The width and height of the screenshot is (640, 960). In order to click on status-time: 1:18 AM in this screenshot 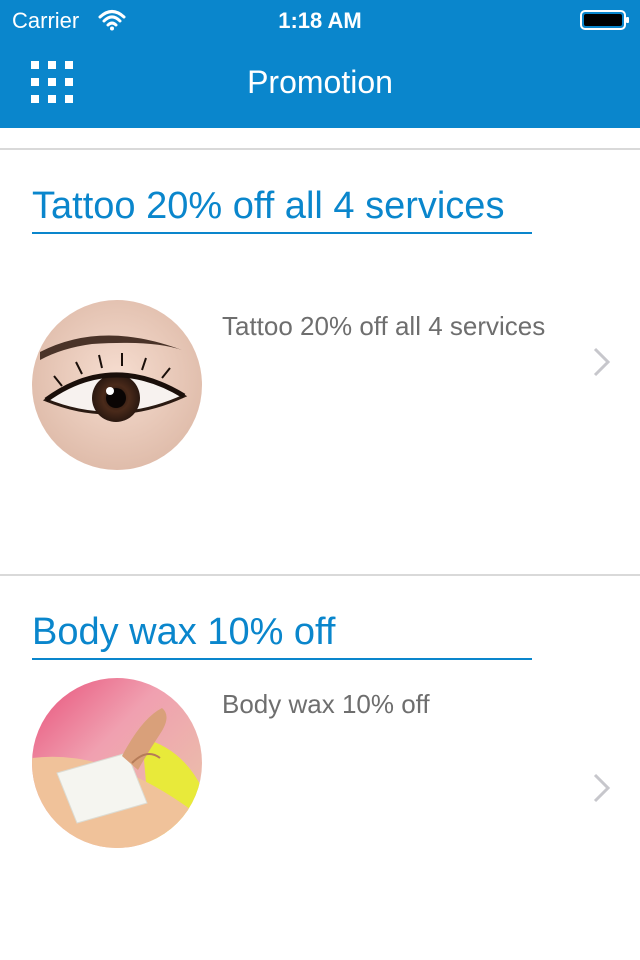, I will do `click(320, 20)`.